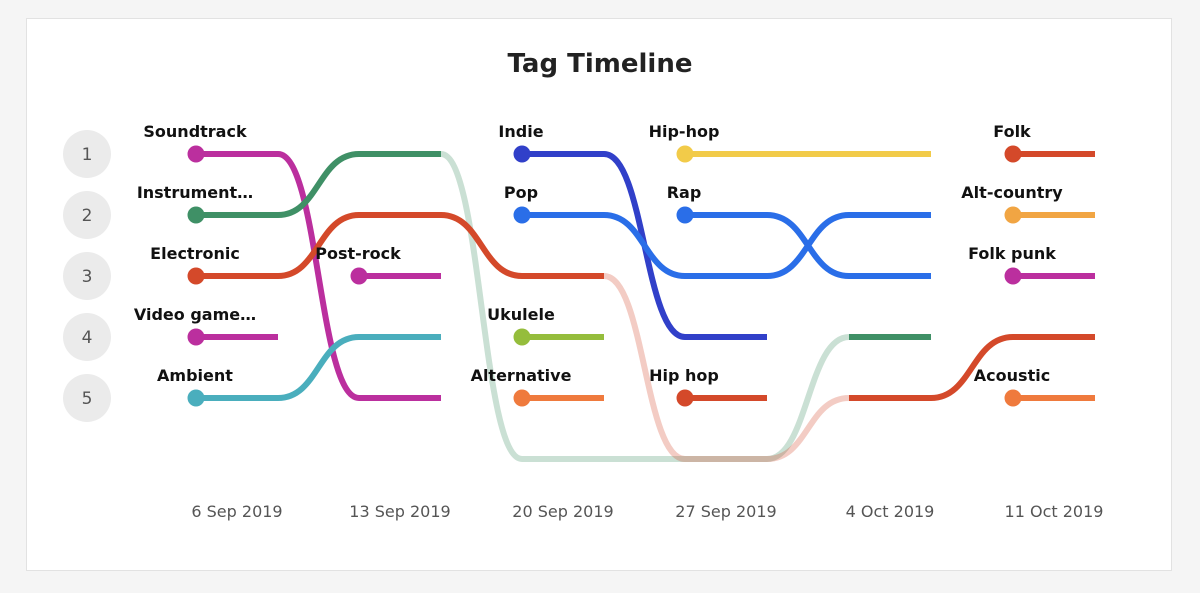  Describe the element at coordinates (522, 398) in the screenshot. I see `series-dot-alternative` at that location.